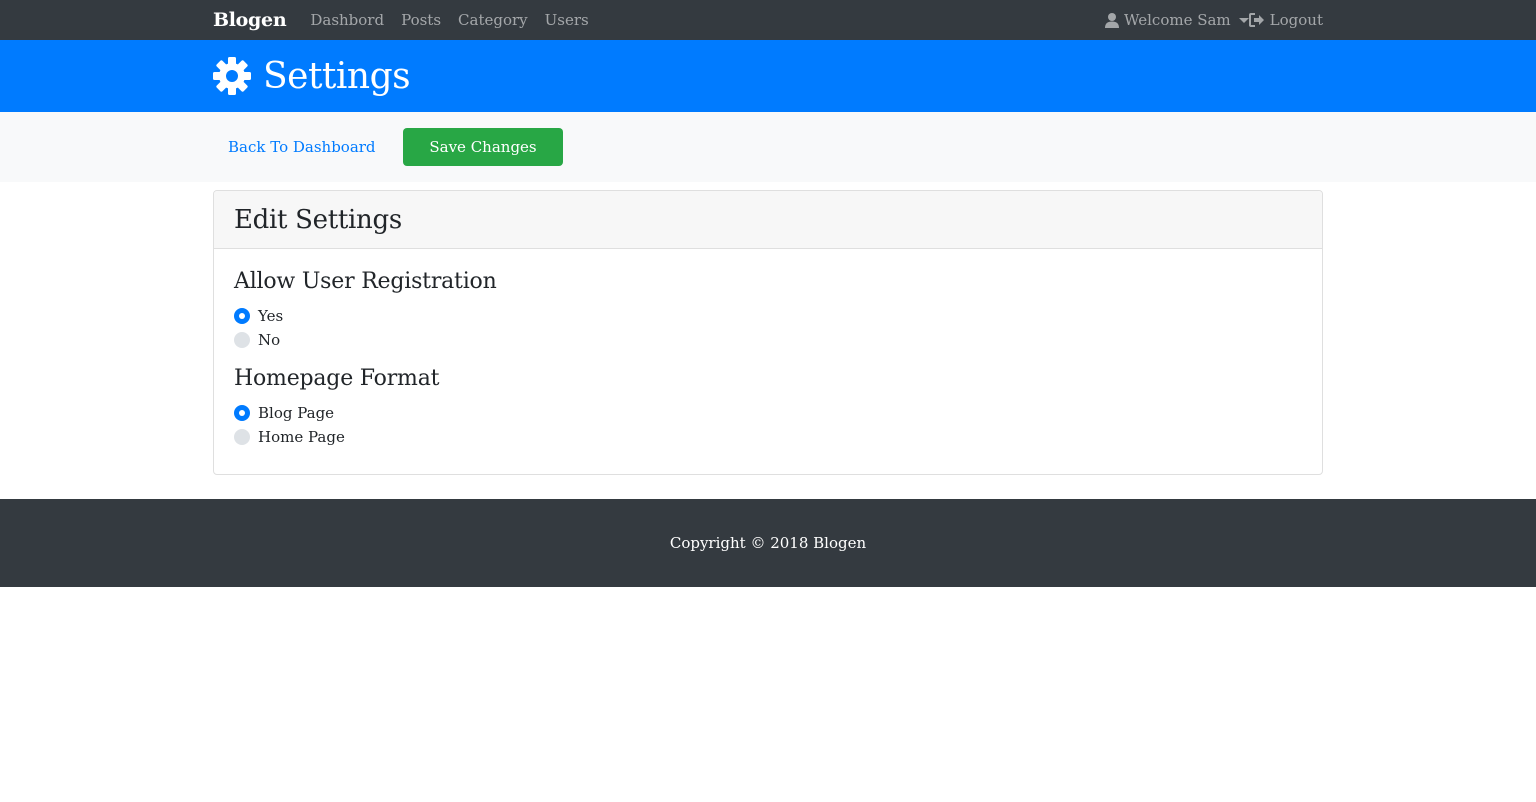 This screenshot has height=802, width=1536. What do you see at coordinates (483, 147) in the screenshot?
I see `save-changes-button: Save Changes` at bounding box center [483, 147].